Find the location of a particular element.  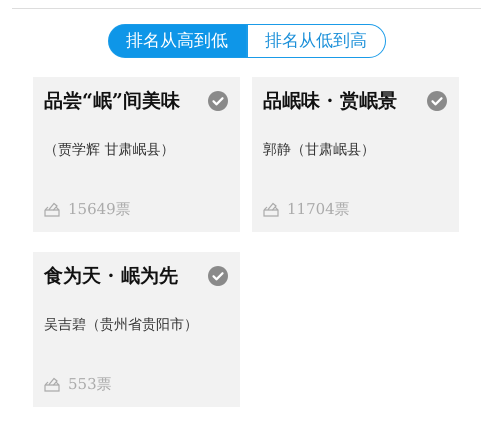

entry-author: 郭静（甘肃岷县） is located at coordinates (319, 150).